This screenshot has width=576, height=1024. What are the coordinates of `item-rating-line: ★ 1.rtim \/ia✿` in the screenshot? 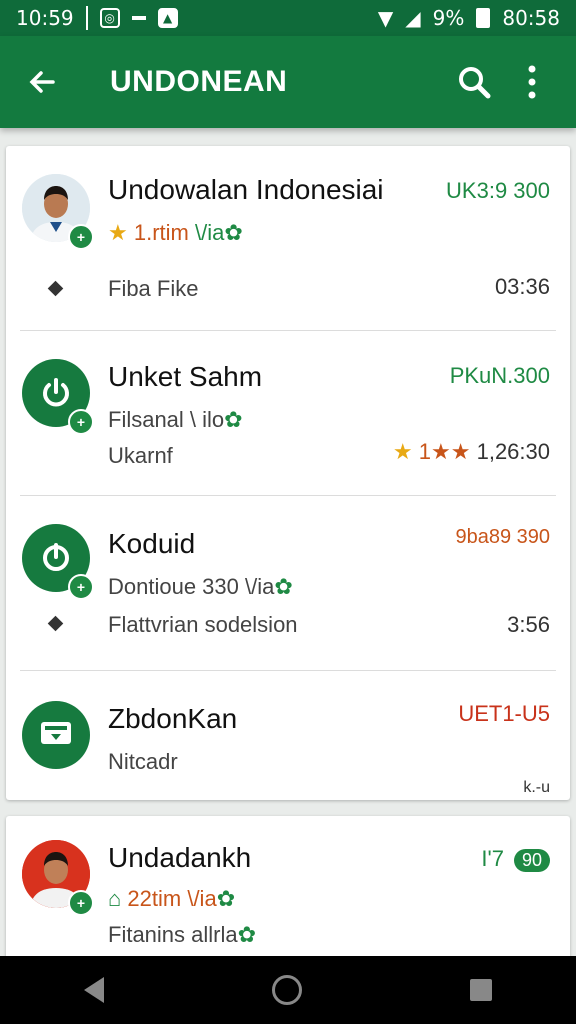 It's located at (175, 233).